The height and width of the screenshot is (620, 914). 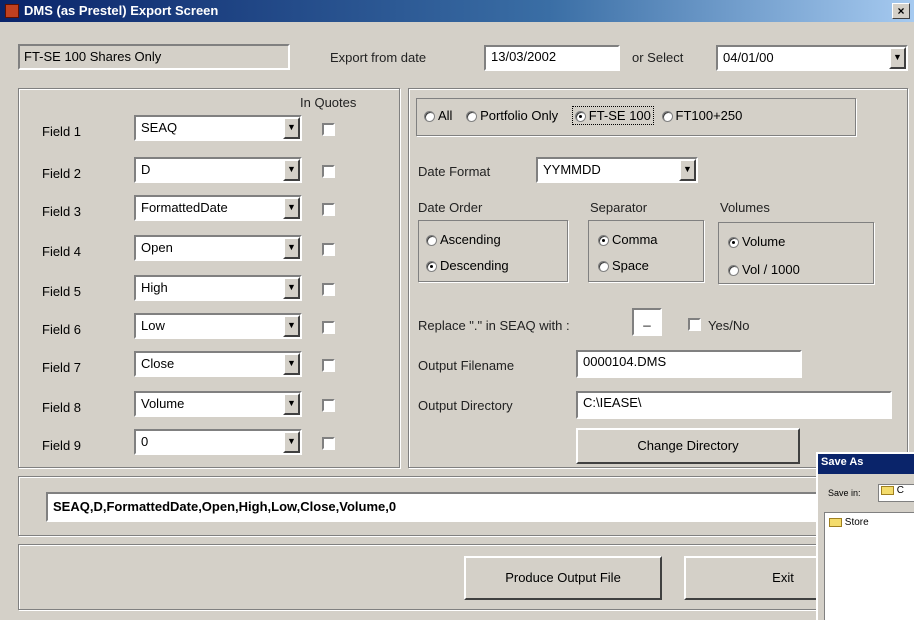 I want to click on field-4-dropdown: Open ▼, so click(x=218, y=248).